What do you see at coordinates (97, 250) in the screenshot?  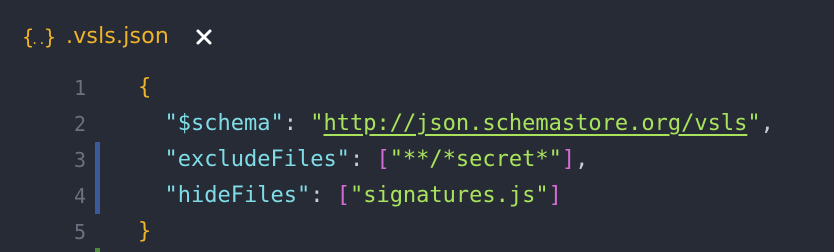 I see `added-line-marker` at bounding box center [97, 250].